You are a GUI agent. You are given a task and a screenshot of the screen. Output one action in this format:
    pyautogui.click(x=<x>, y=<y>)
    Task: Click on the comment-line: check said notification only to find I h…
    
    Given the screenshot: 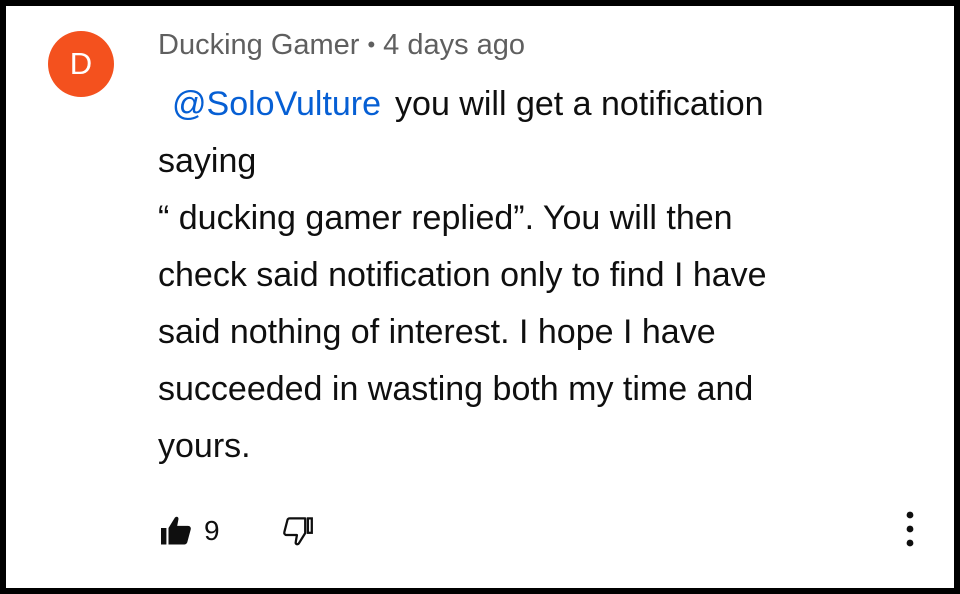 What is the action you would take?
    pyautogui.click(x=462, y=275)
    